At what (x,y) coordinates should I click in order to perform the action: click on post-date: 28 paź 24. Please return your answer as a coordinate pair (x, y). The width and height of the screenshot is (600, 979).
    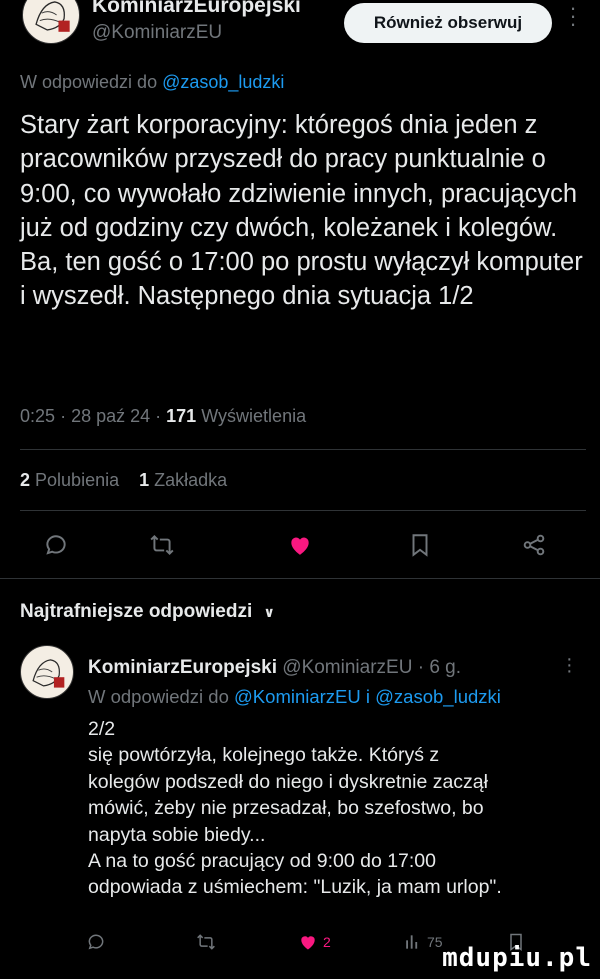
    Looking at the image, I should click on (110, 416).